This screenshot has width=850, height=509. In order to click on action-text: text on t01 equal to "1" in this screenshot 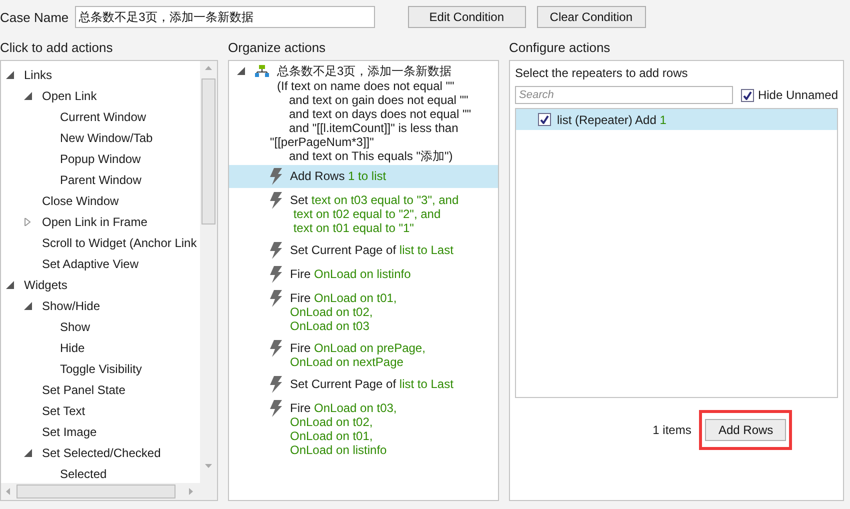, I will do `click(353, 228)`.